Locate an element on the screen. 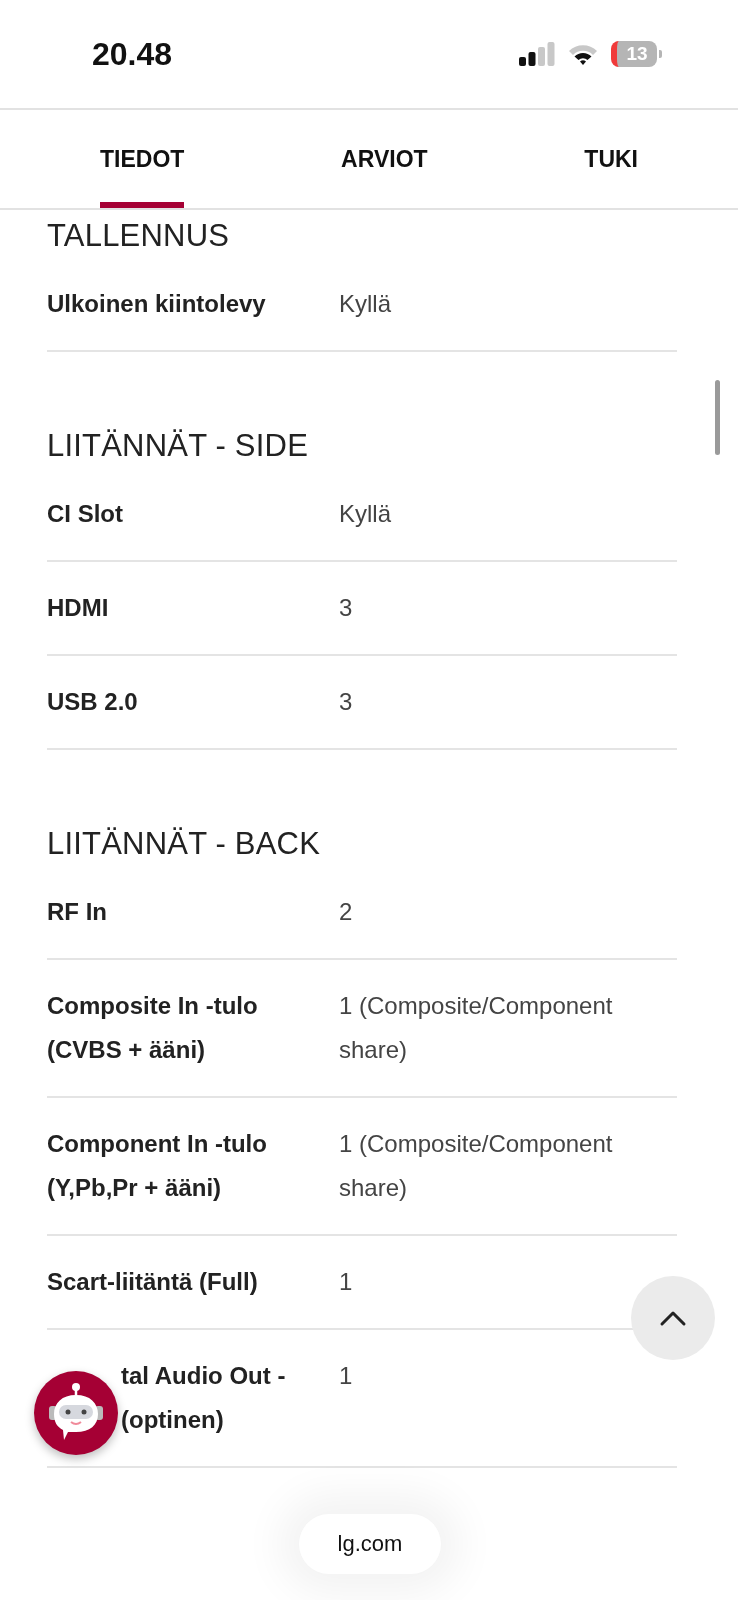 This screenshot has width=738, height=1600. spec-label: Scart-liitäntä (Full) is located at coordinates (153, 1282).